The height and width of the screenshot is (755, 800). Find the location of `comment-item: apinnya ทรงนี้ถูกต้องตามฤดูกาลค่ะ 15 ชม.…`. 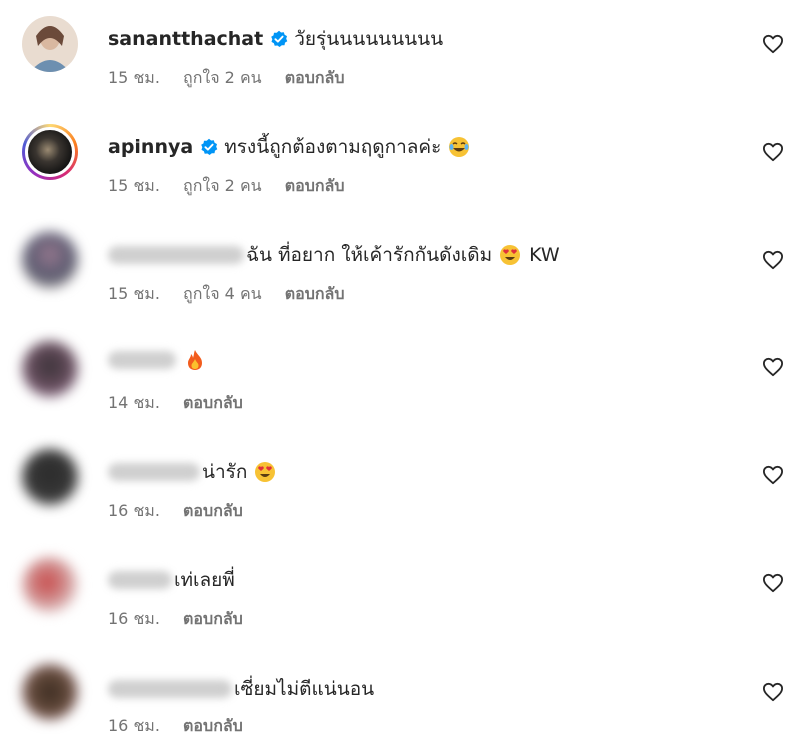

comment-item: apinnya ทรงนี้ถูกต้องตามฤดูกาลค่ะ 15 ชม.… is located at coordinates (400, 158).